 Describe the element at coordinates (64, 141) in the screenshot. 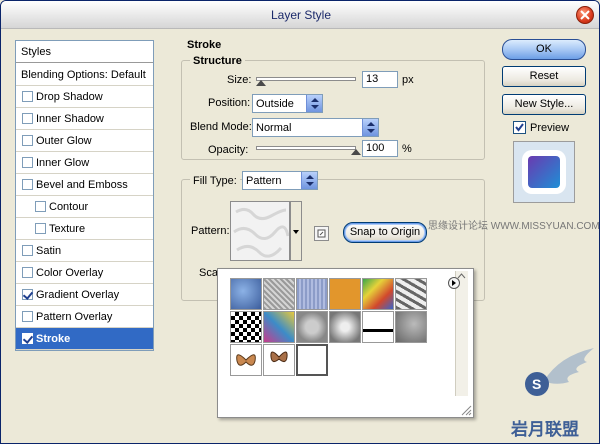

I see `style-label: Outer Glow` at that location.